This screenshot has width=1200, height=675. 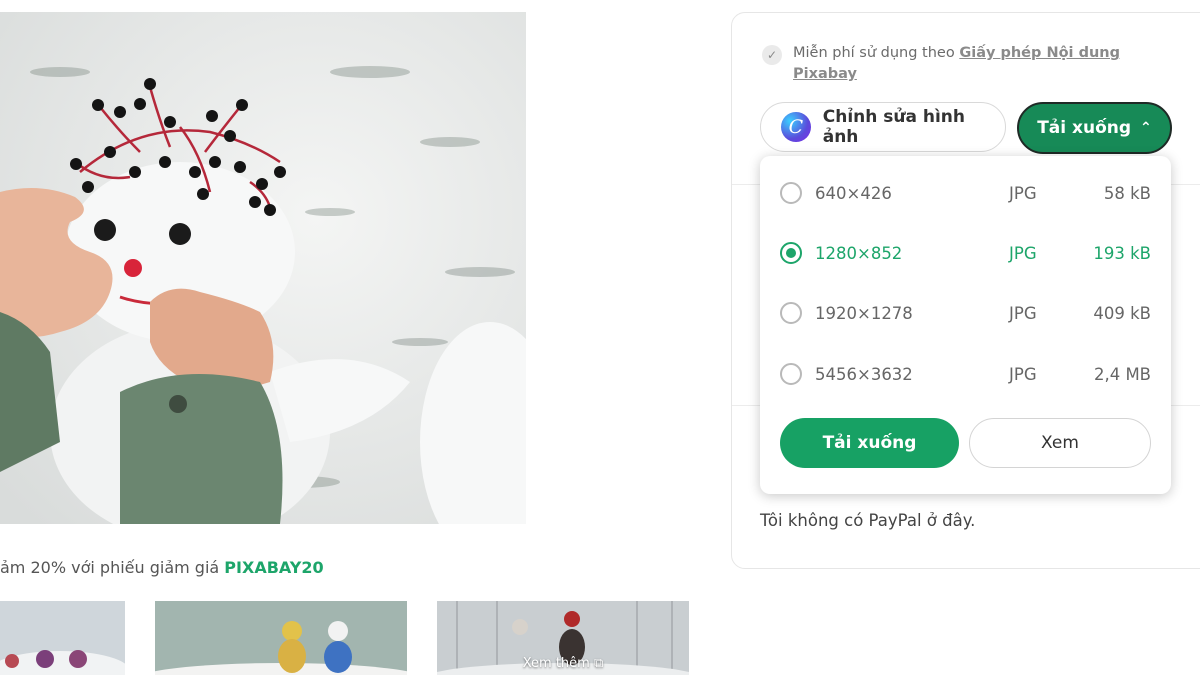 What do you see at coordinates (1122, 253) in the screenshot?
I see `option-filesize: 193 kB` at bounding box center [1122, 253].